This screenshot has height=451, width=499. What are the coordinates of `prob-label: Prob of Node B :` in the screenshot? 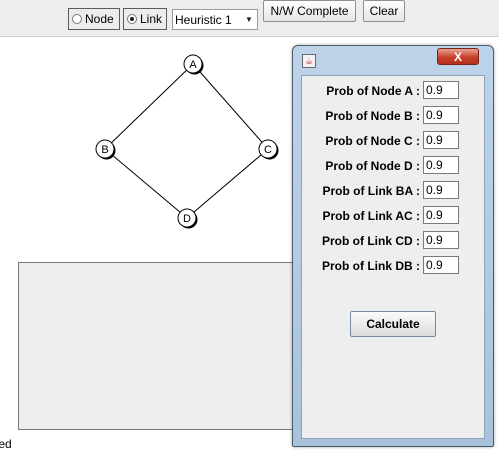 It's located at (372, 116).